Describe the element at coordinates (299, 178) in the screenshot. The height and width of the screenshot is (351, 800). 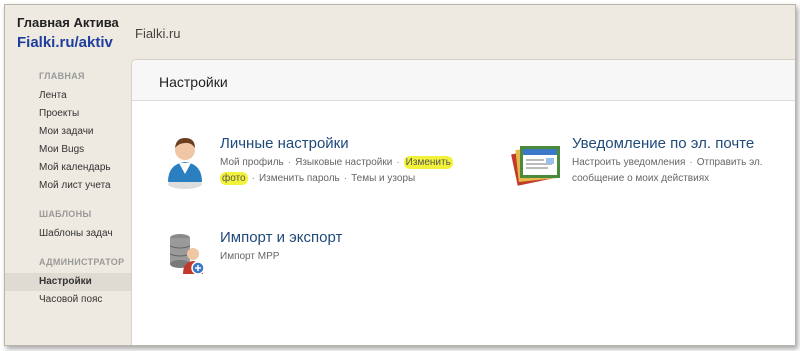
I see `change-password-link: Изменить пароль` at that location.